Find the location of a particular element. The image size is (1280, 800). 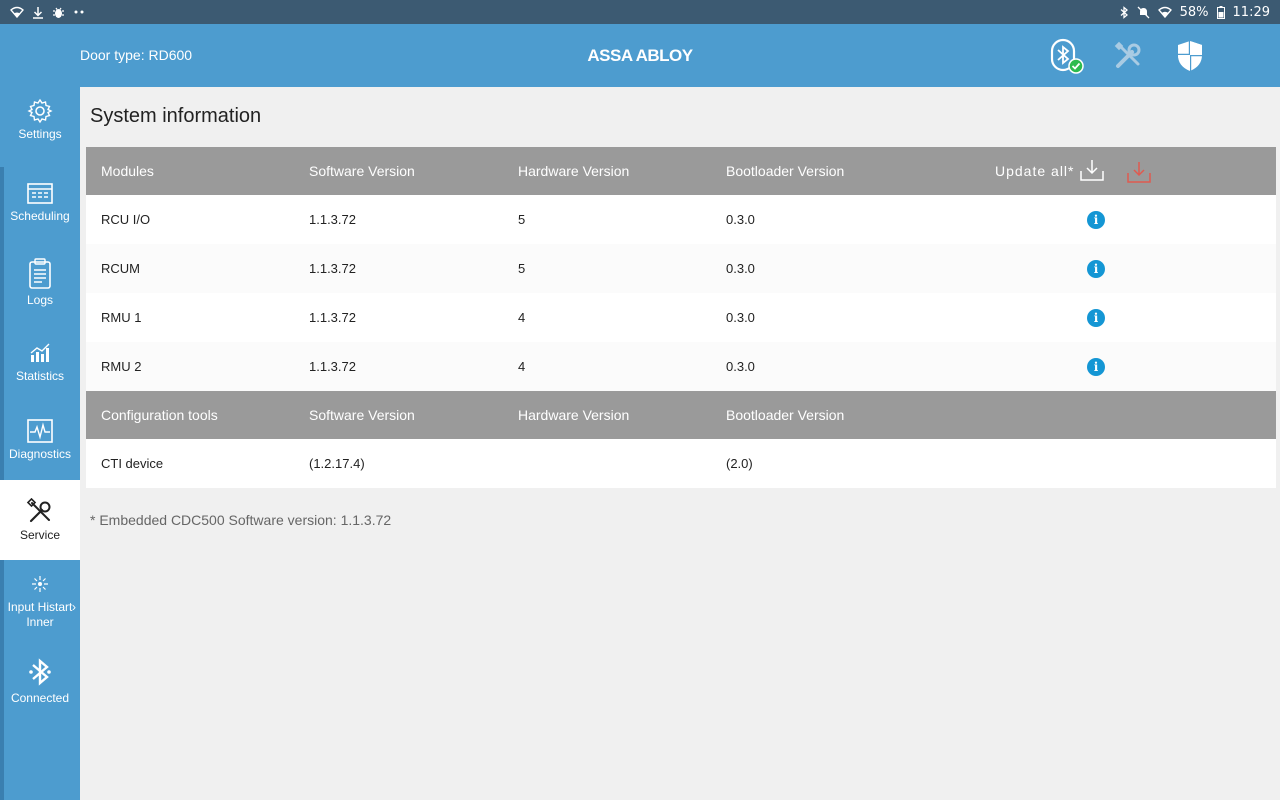

gear-icon is located at coordinates (40, 111).